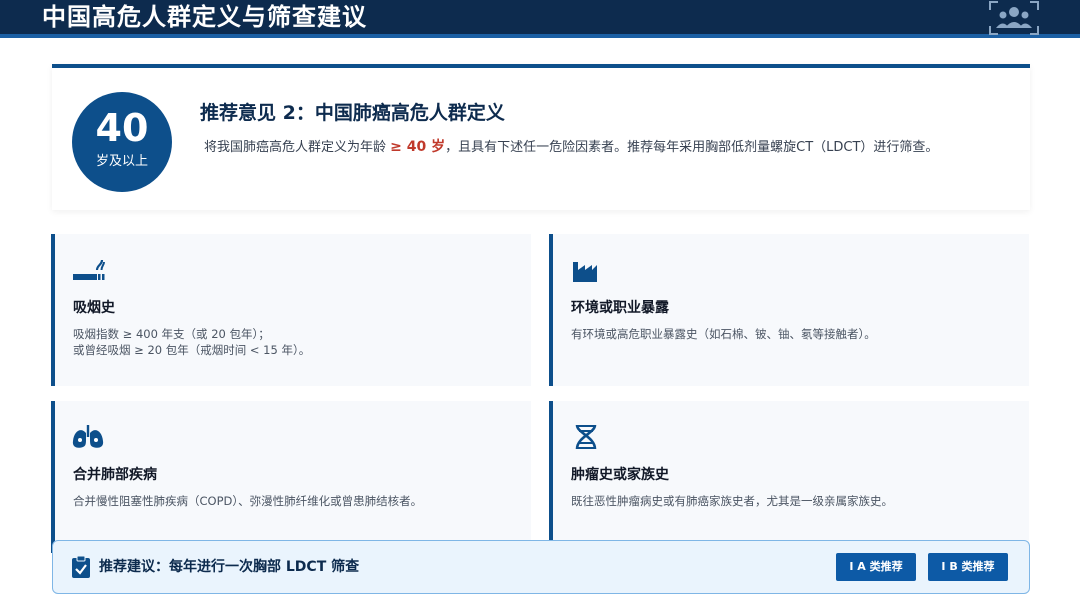 Image resolution: width=1080 pixels, height=608 pixels. I want to click on recommendation-banner: 推荐建议：每年进行一次胸部 LDCT 筛查 I A 类推荐 I B 类推荐, so click(541, 567).